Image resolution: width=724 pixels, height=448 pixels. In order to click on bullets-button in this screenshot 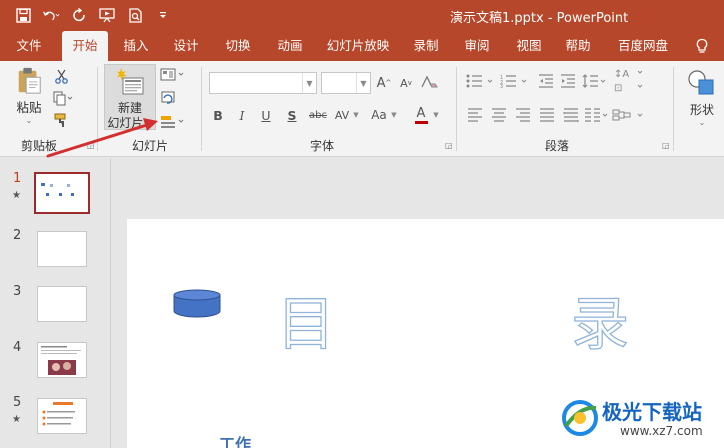, I will do `click(481, 81)`.